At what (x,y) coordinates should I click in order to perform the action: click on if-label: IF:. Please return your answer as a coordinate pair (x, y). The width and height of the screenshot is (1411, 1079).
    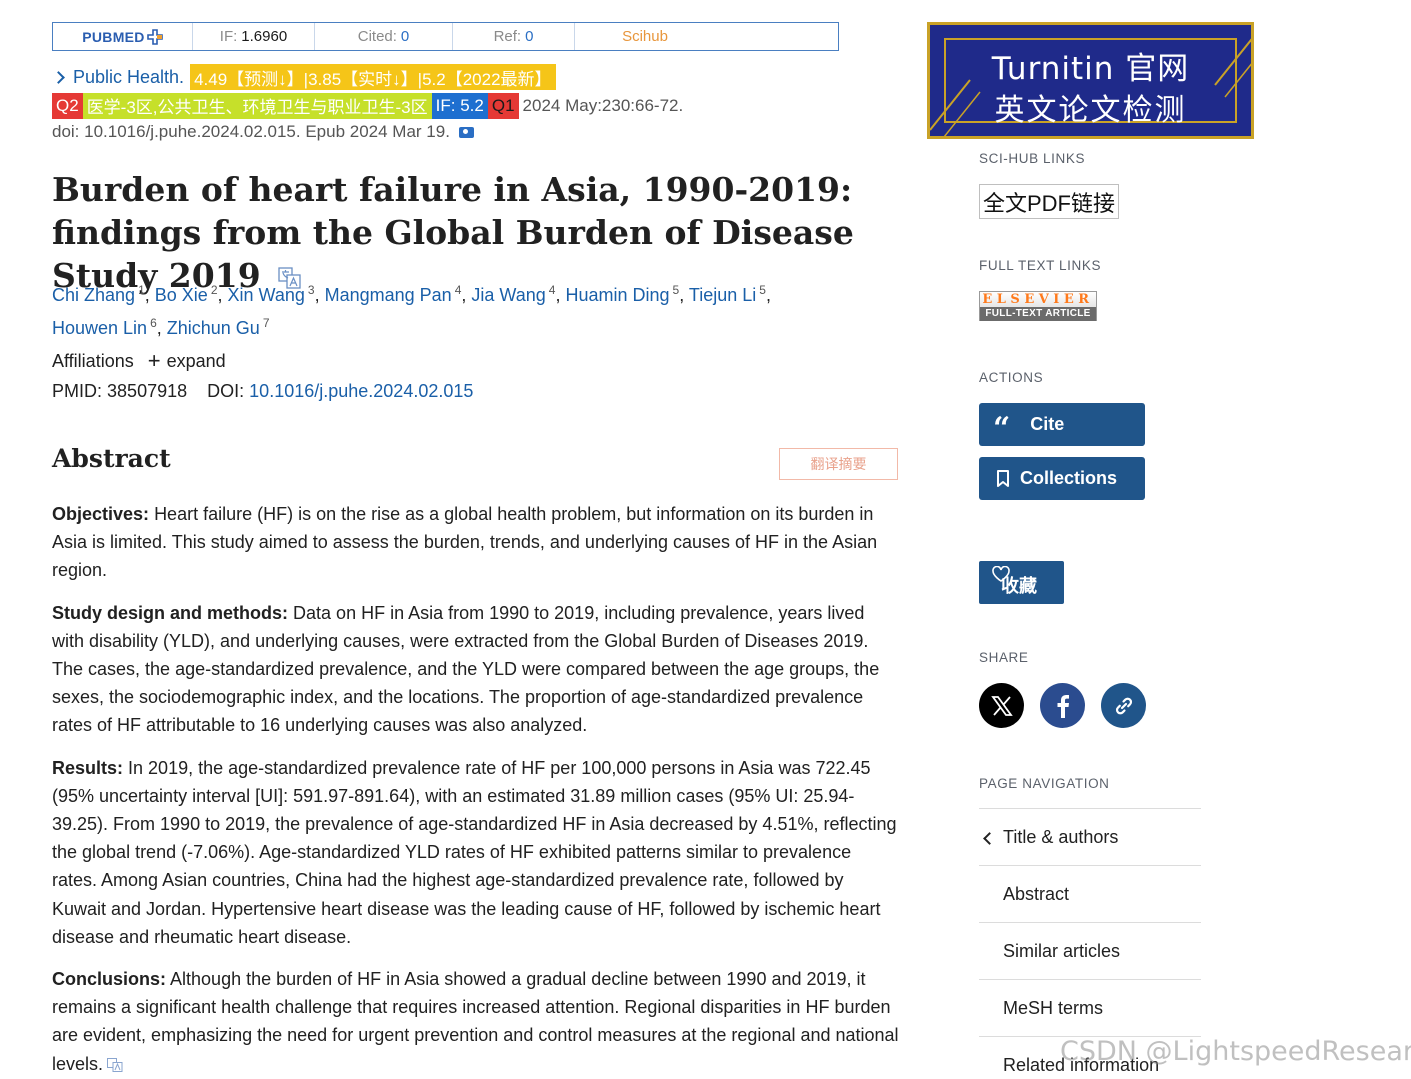
    Looking at the image, I should click on (228, 36).